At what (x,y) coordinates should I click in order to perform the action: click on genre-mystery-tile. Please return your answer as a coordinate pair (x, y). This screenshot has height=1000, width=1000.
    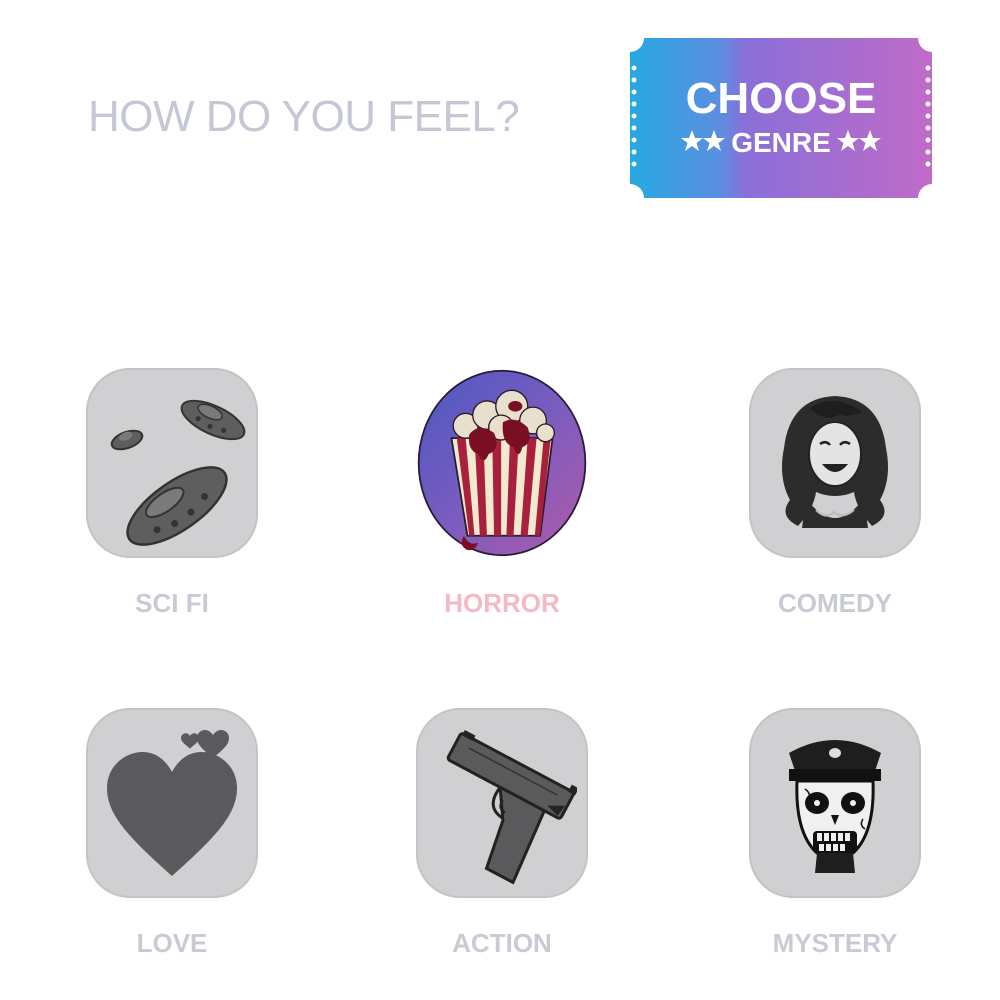
    Looking at the image, I should click on (835, 803).